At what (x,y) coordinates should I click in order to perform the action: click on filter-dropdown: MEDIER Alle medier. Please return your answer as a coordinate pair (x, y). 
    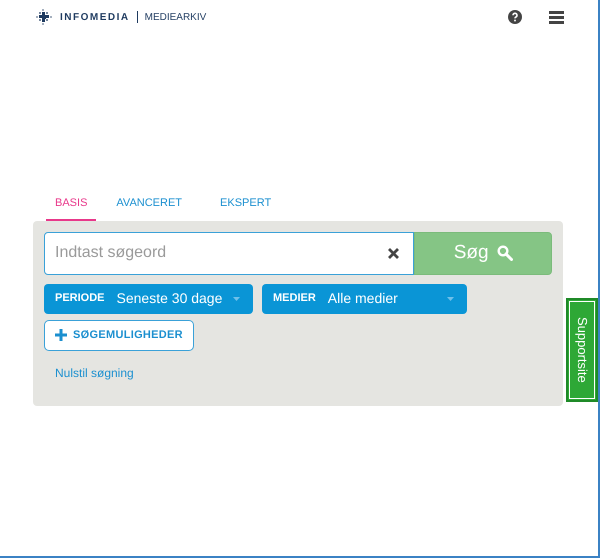
    Looking at the image, I should click on (364, 299).